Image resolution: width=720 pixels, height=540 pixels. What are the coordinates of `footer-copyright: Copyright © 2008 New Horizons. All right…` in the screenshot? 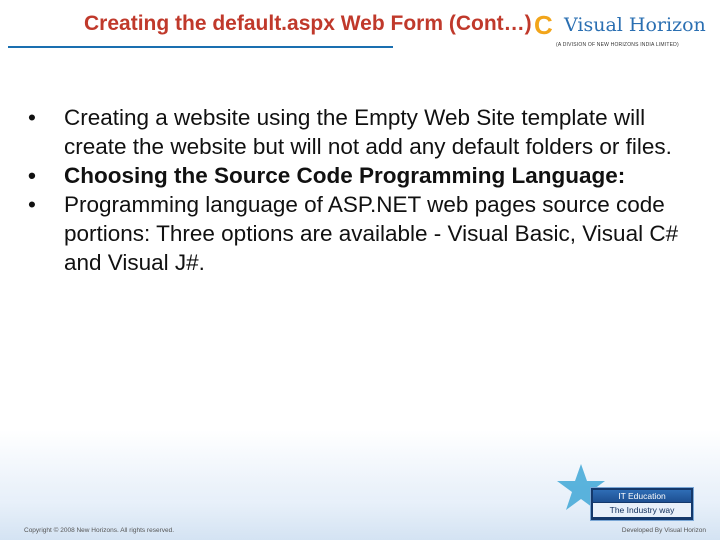 It's located at (99, 530).